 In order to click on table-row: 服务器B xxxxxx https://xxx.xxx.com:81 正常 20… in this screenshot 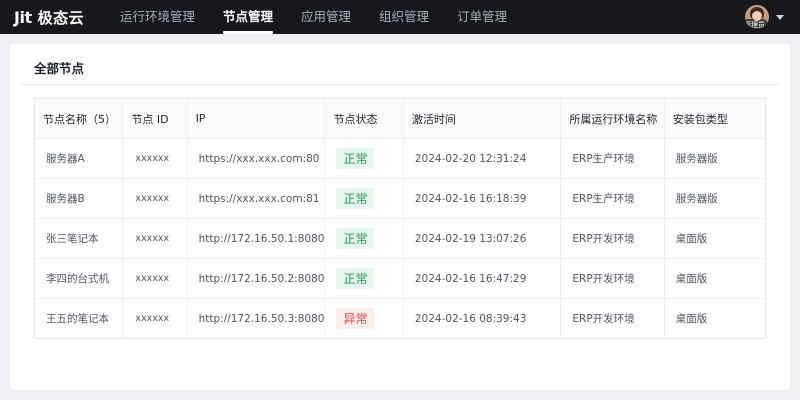, I will do `click(400, 198)`.